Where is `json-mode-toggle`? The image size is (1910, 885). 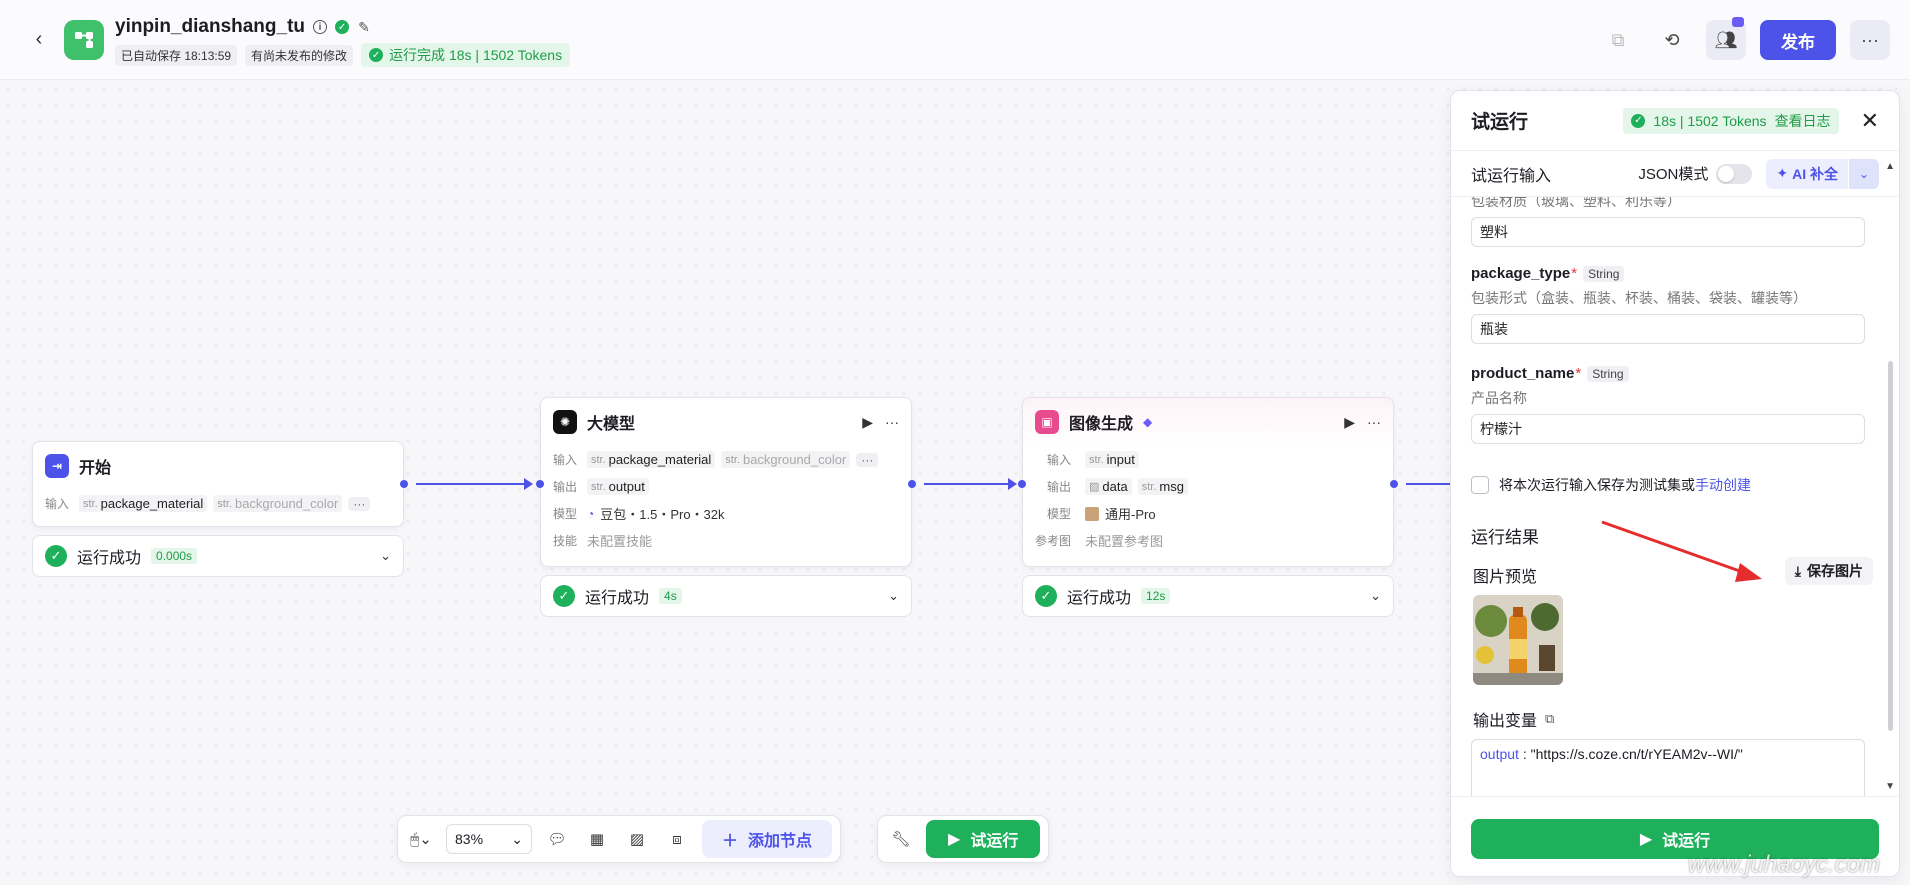
json-mode-toggle is located at coordinates (1734, 173).